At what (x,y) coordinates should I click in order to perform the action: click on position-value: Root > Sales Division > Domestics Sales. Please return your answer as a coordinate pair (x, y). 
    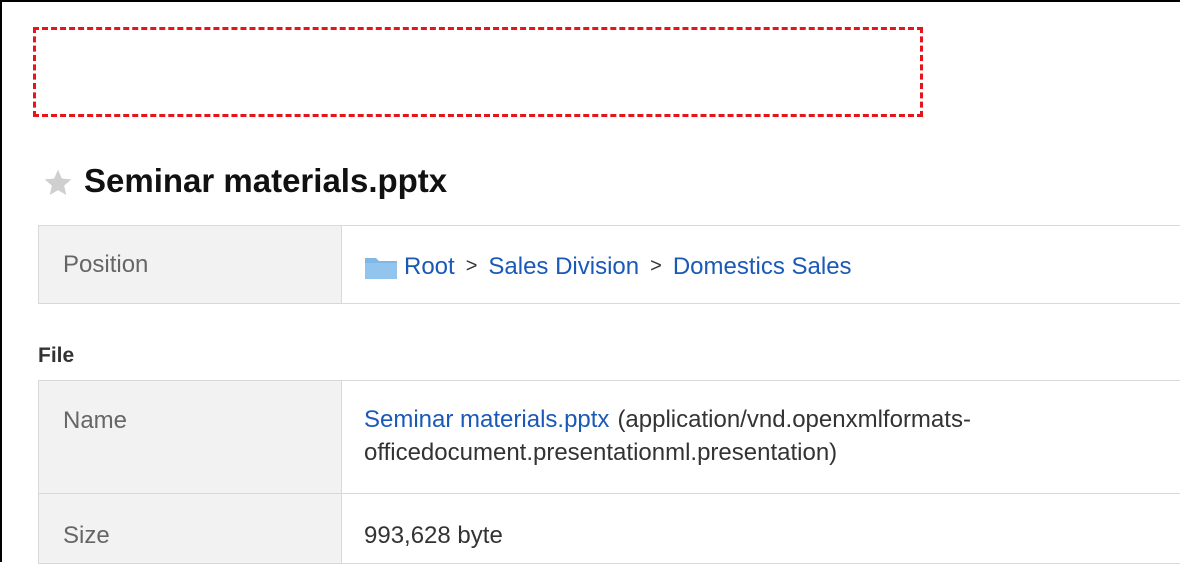
    Looking at the image, I should click on (761, 265).